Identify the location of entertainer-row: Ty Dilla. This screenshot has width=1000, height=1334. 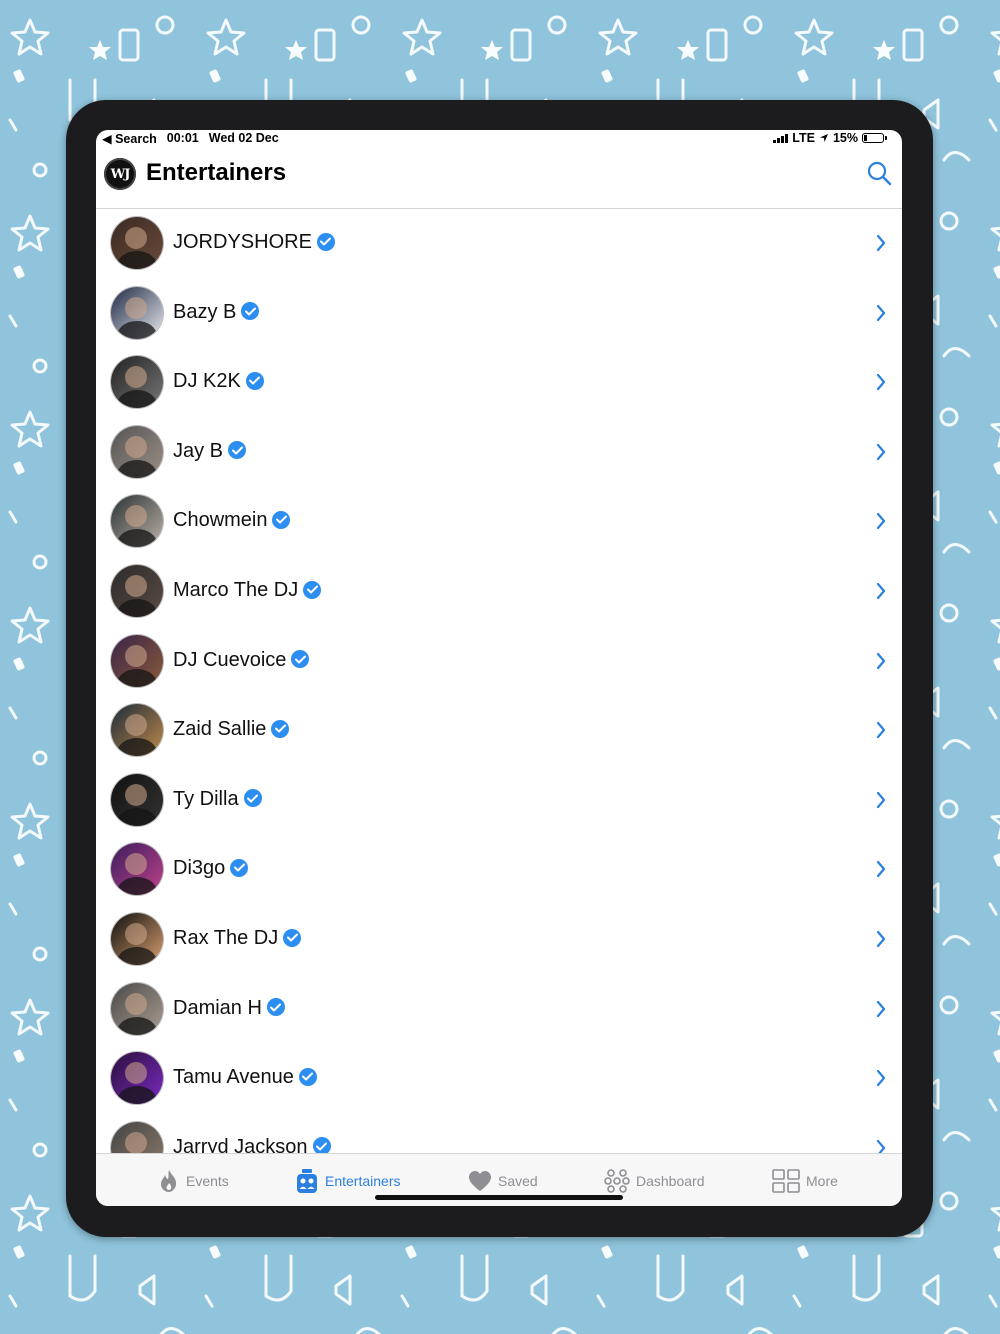
(499, 801).